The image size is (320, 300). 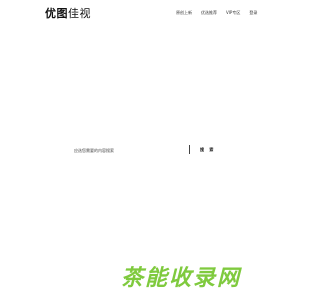 I want to click on nav-item-vip: VIP专区, so click(x=233, y=13).